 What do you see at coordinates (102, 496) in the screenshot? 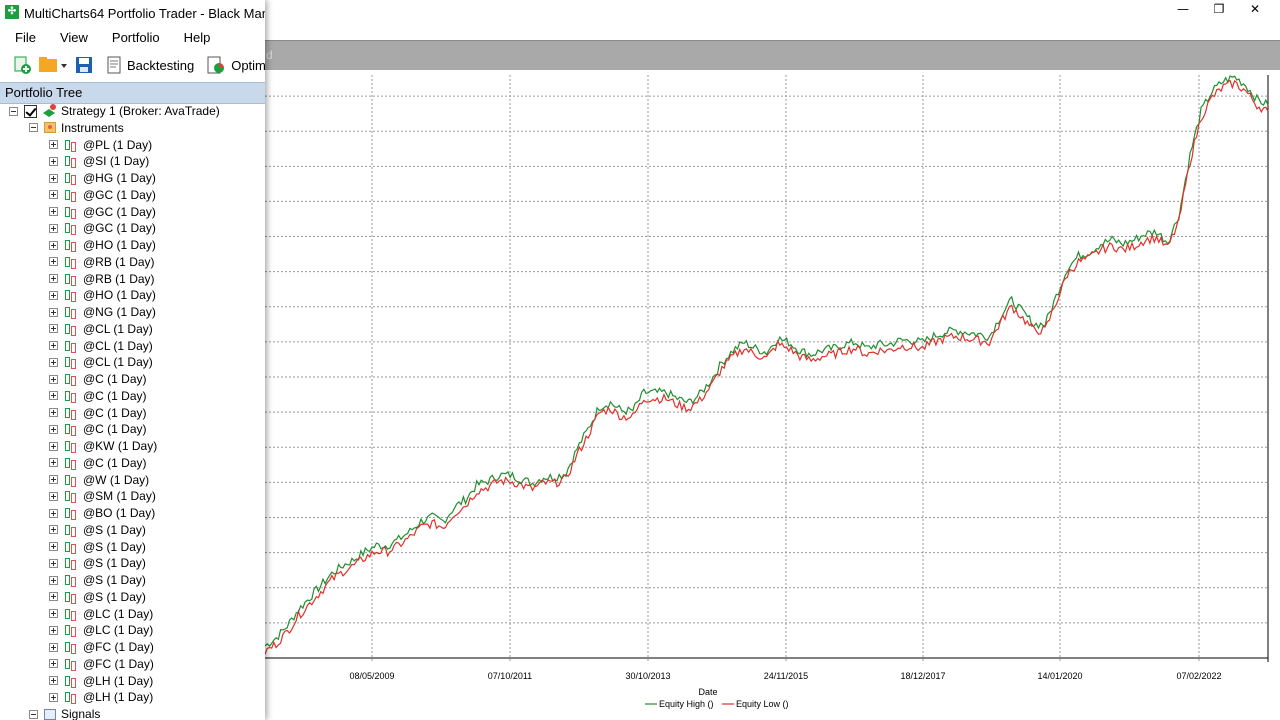
I see `tree-instrument-row: @SM (1 Day)` at bounding box center [102, 496].